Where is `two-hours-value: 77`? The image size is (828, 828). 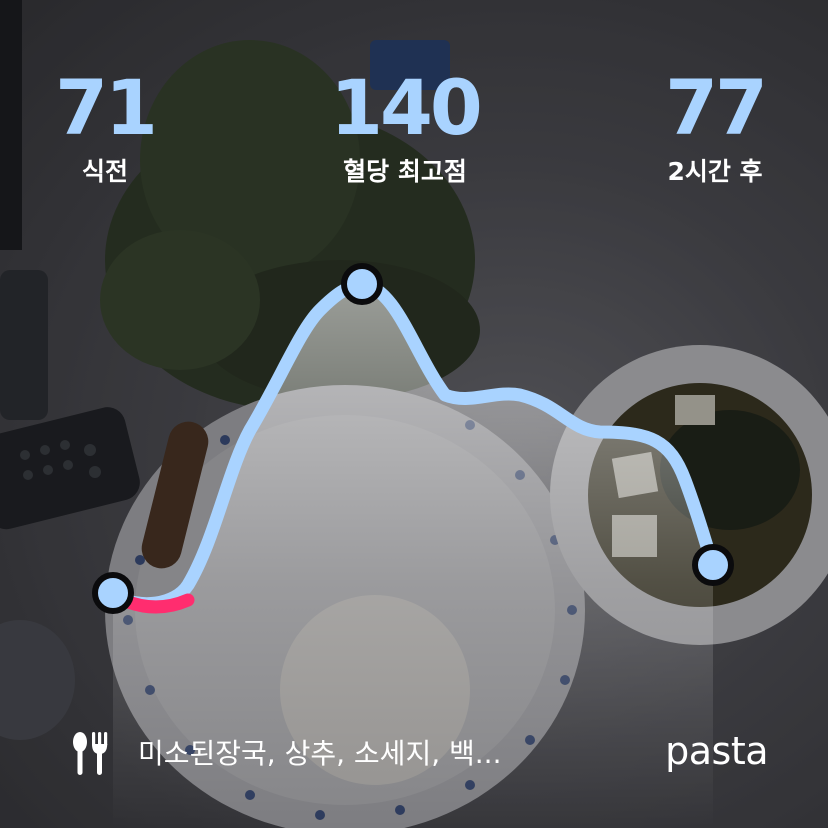 two-hours-value: 77 is located at coordinates (716, 107).